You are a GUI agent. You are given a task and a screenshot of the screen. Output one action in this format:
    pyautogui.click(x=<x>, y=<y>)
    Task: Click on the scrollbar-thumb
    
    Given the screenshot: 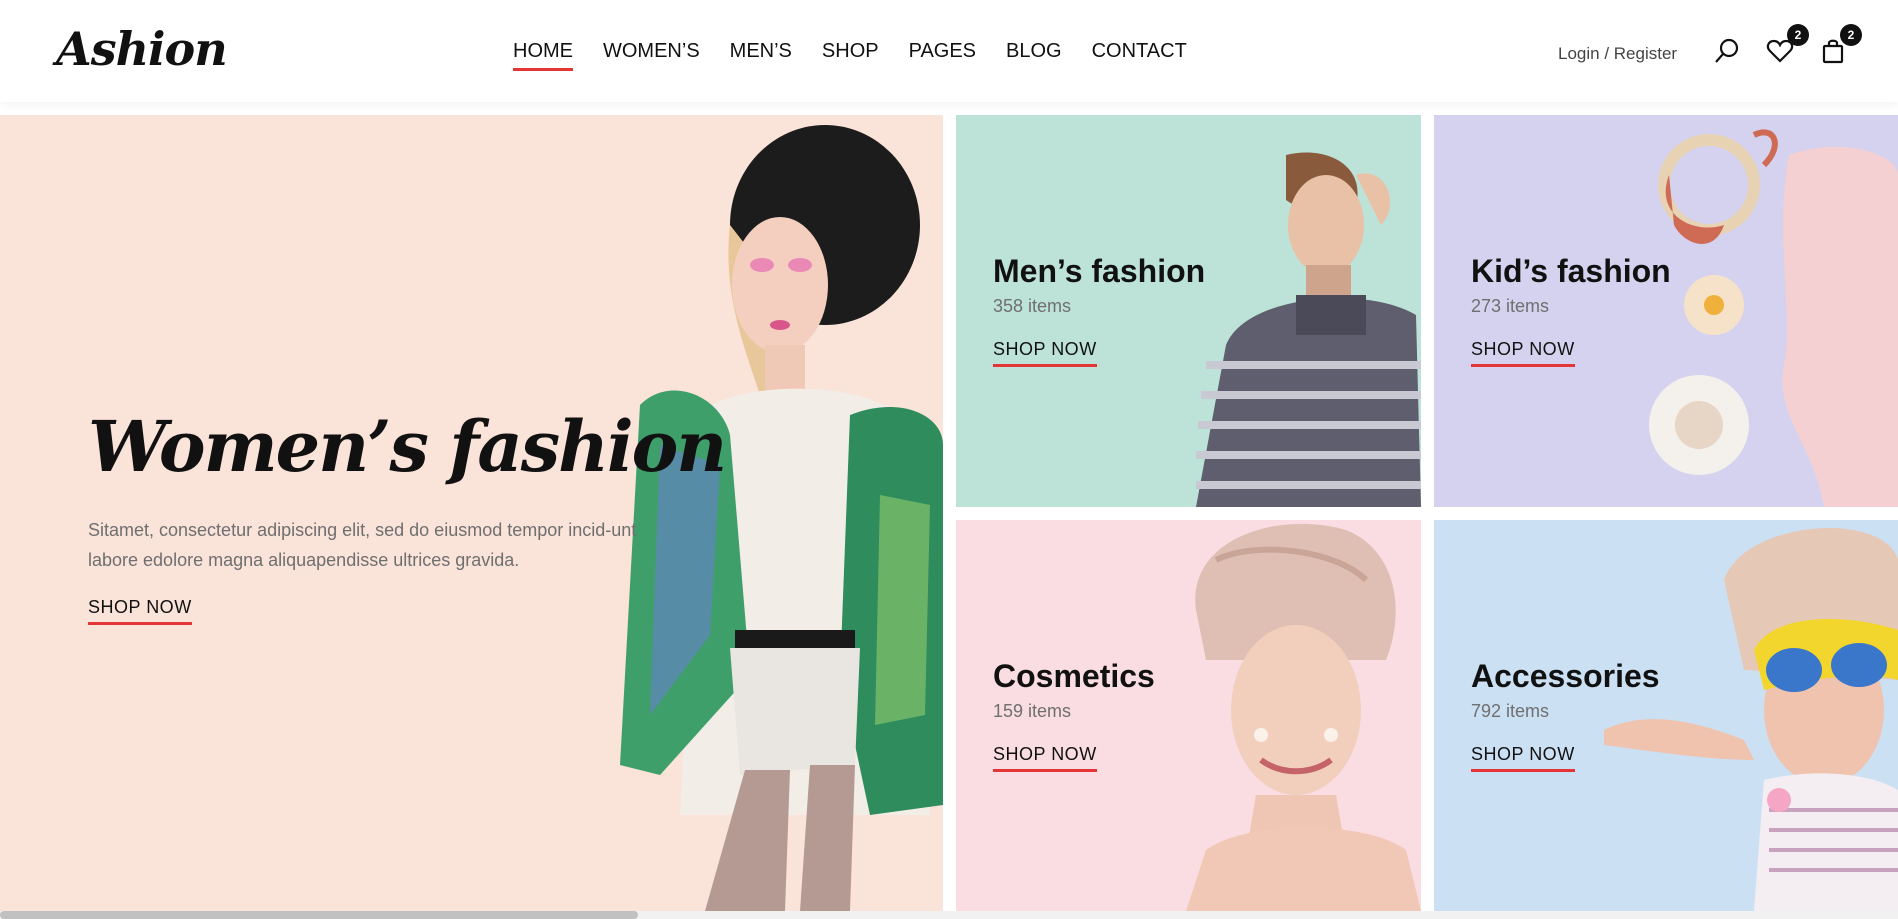 What is the action you would take?
    pyautogui.click(x=319, y=915)
    